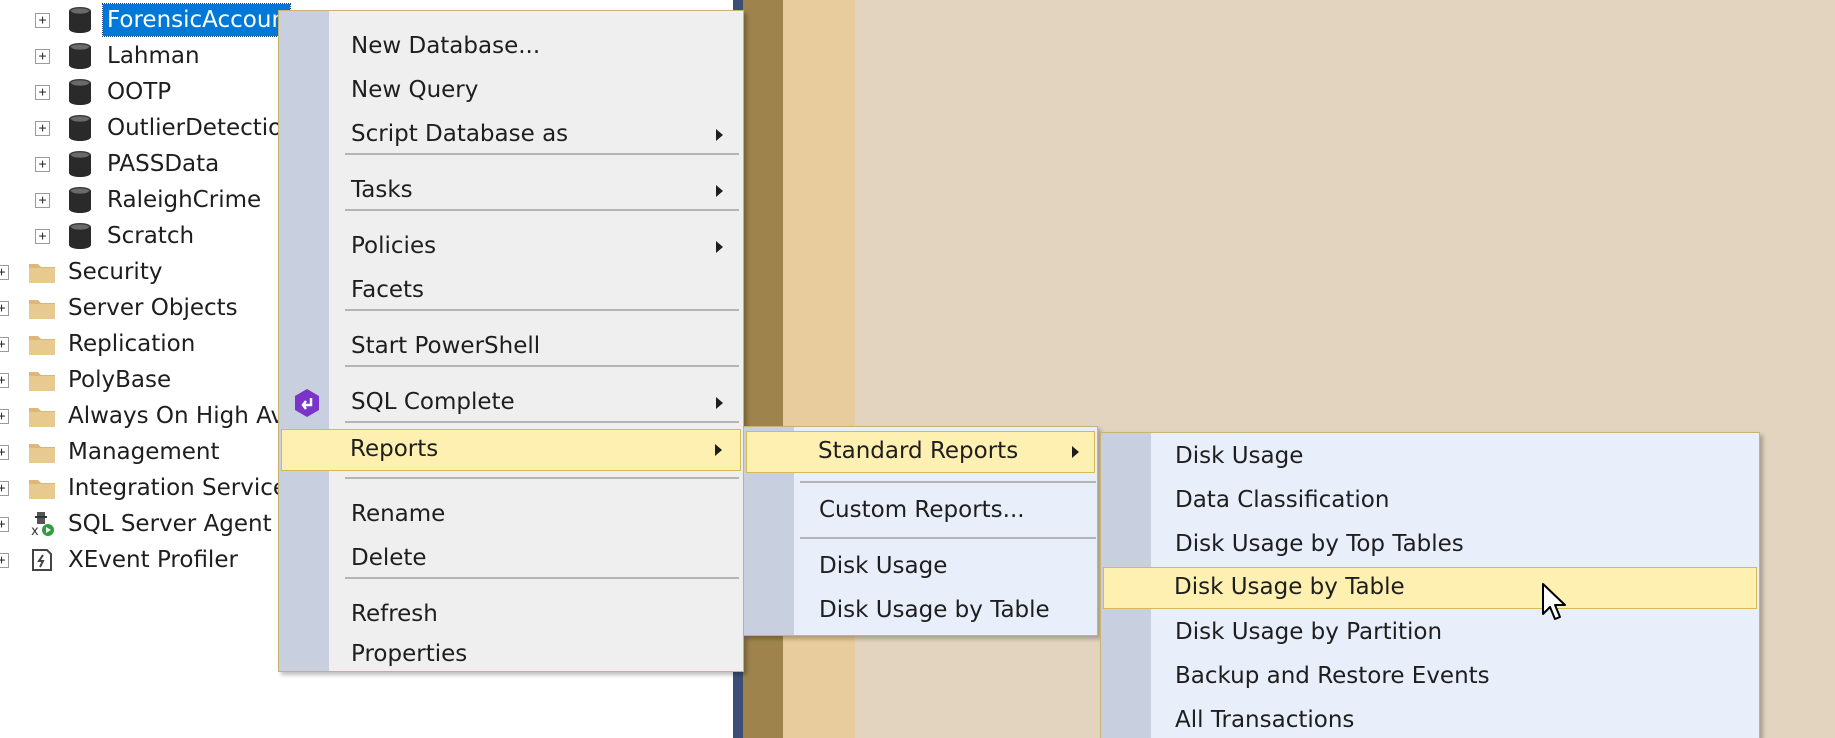  What do you see at coordinates (196, 20) in the screenshot?
I see `tree-node-label: ForensicAccounting` at bounding box center [196, 20].